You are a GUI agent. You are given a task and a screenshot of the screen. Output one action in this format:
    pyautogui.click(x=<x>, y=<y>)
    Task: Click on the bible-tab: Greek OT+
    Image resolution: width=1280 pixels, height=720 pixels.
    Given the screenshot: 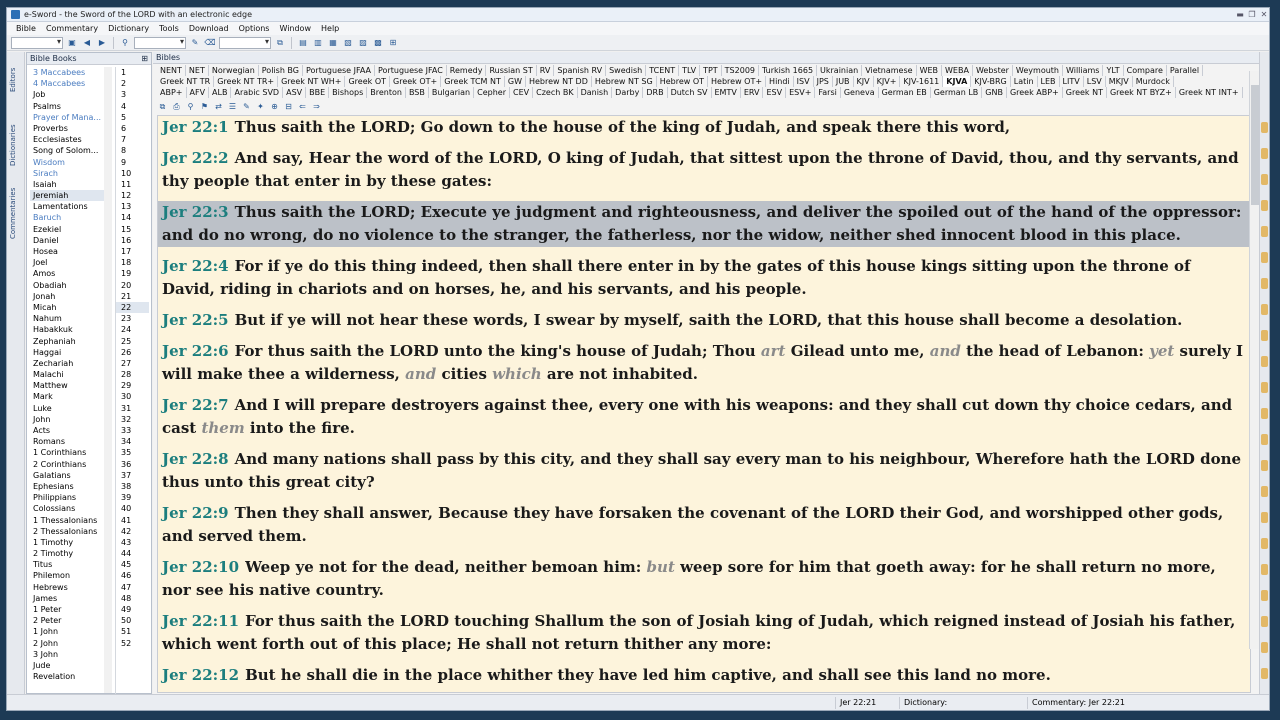 What is the action you would take?
    pyautogui.click(x=416, y=81)
    